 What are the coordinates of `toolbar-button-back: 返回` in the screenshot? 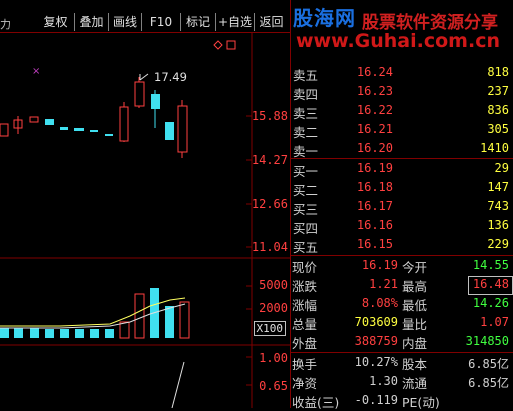 It's located at (271, 22).